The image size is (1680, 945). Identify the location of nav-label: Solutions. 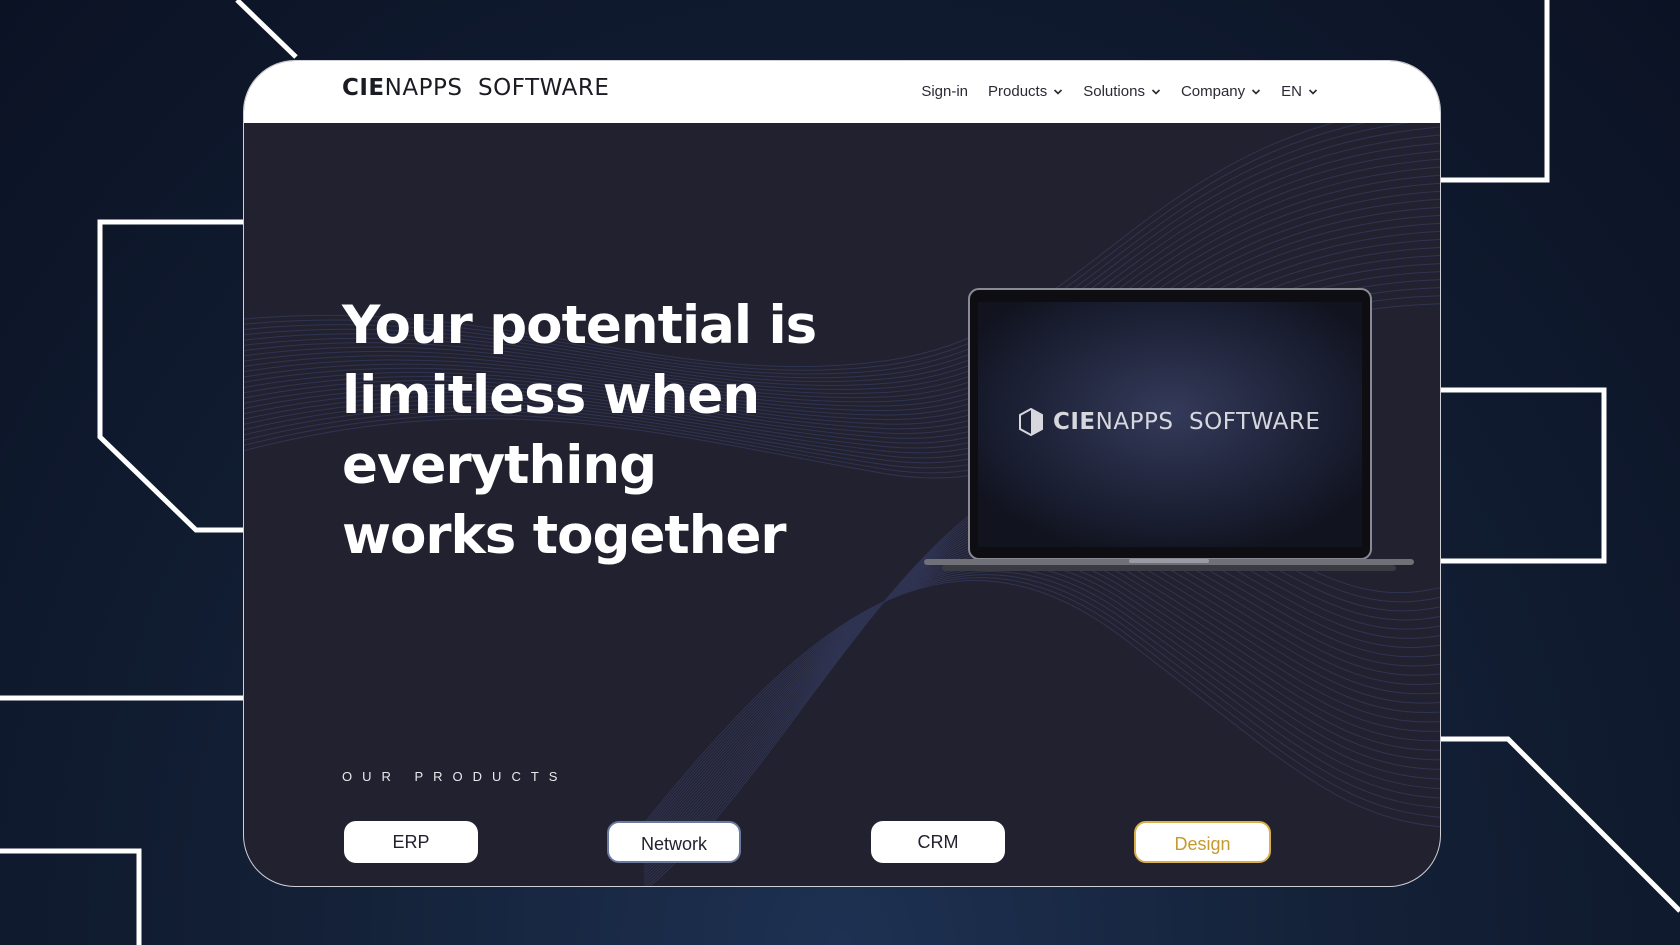
(1114, 91).